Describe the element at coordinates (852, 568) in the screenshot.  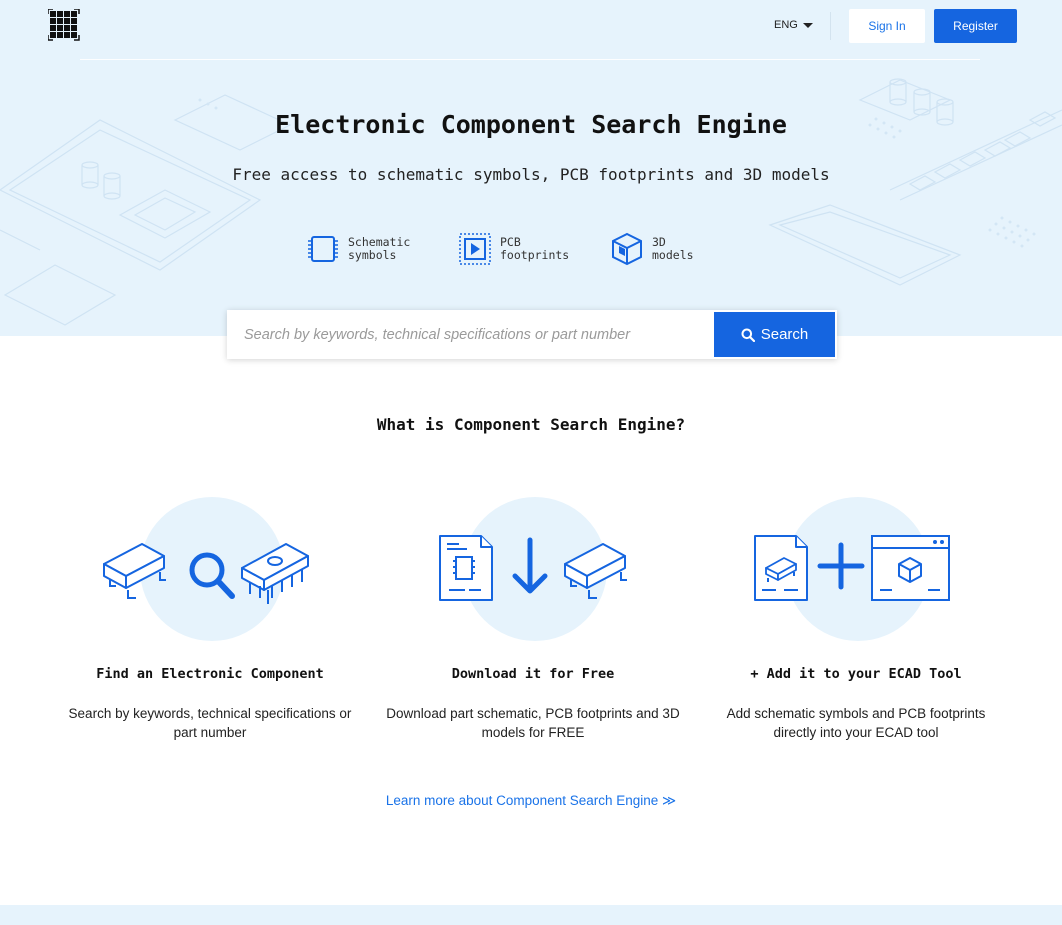
I see `ecad-tool-illustration` at that location.